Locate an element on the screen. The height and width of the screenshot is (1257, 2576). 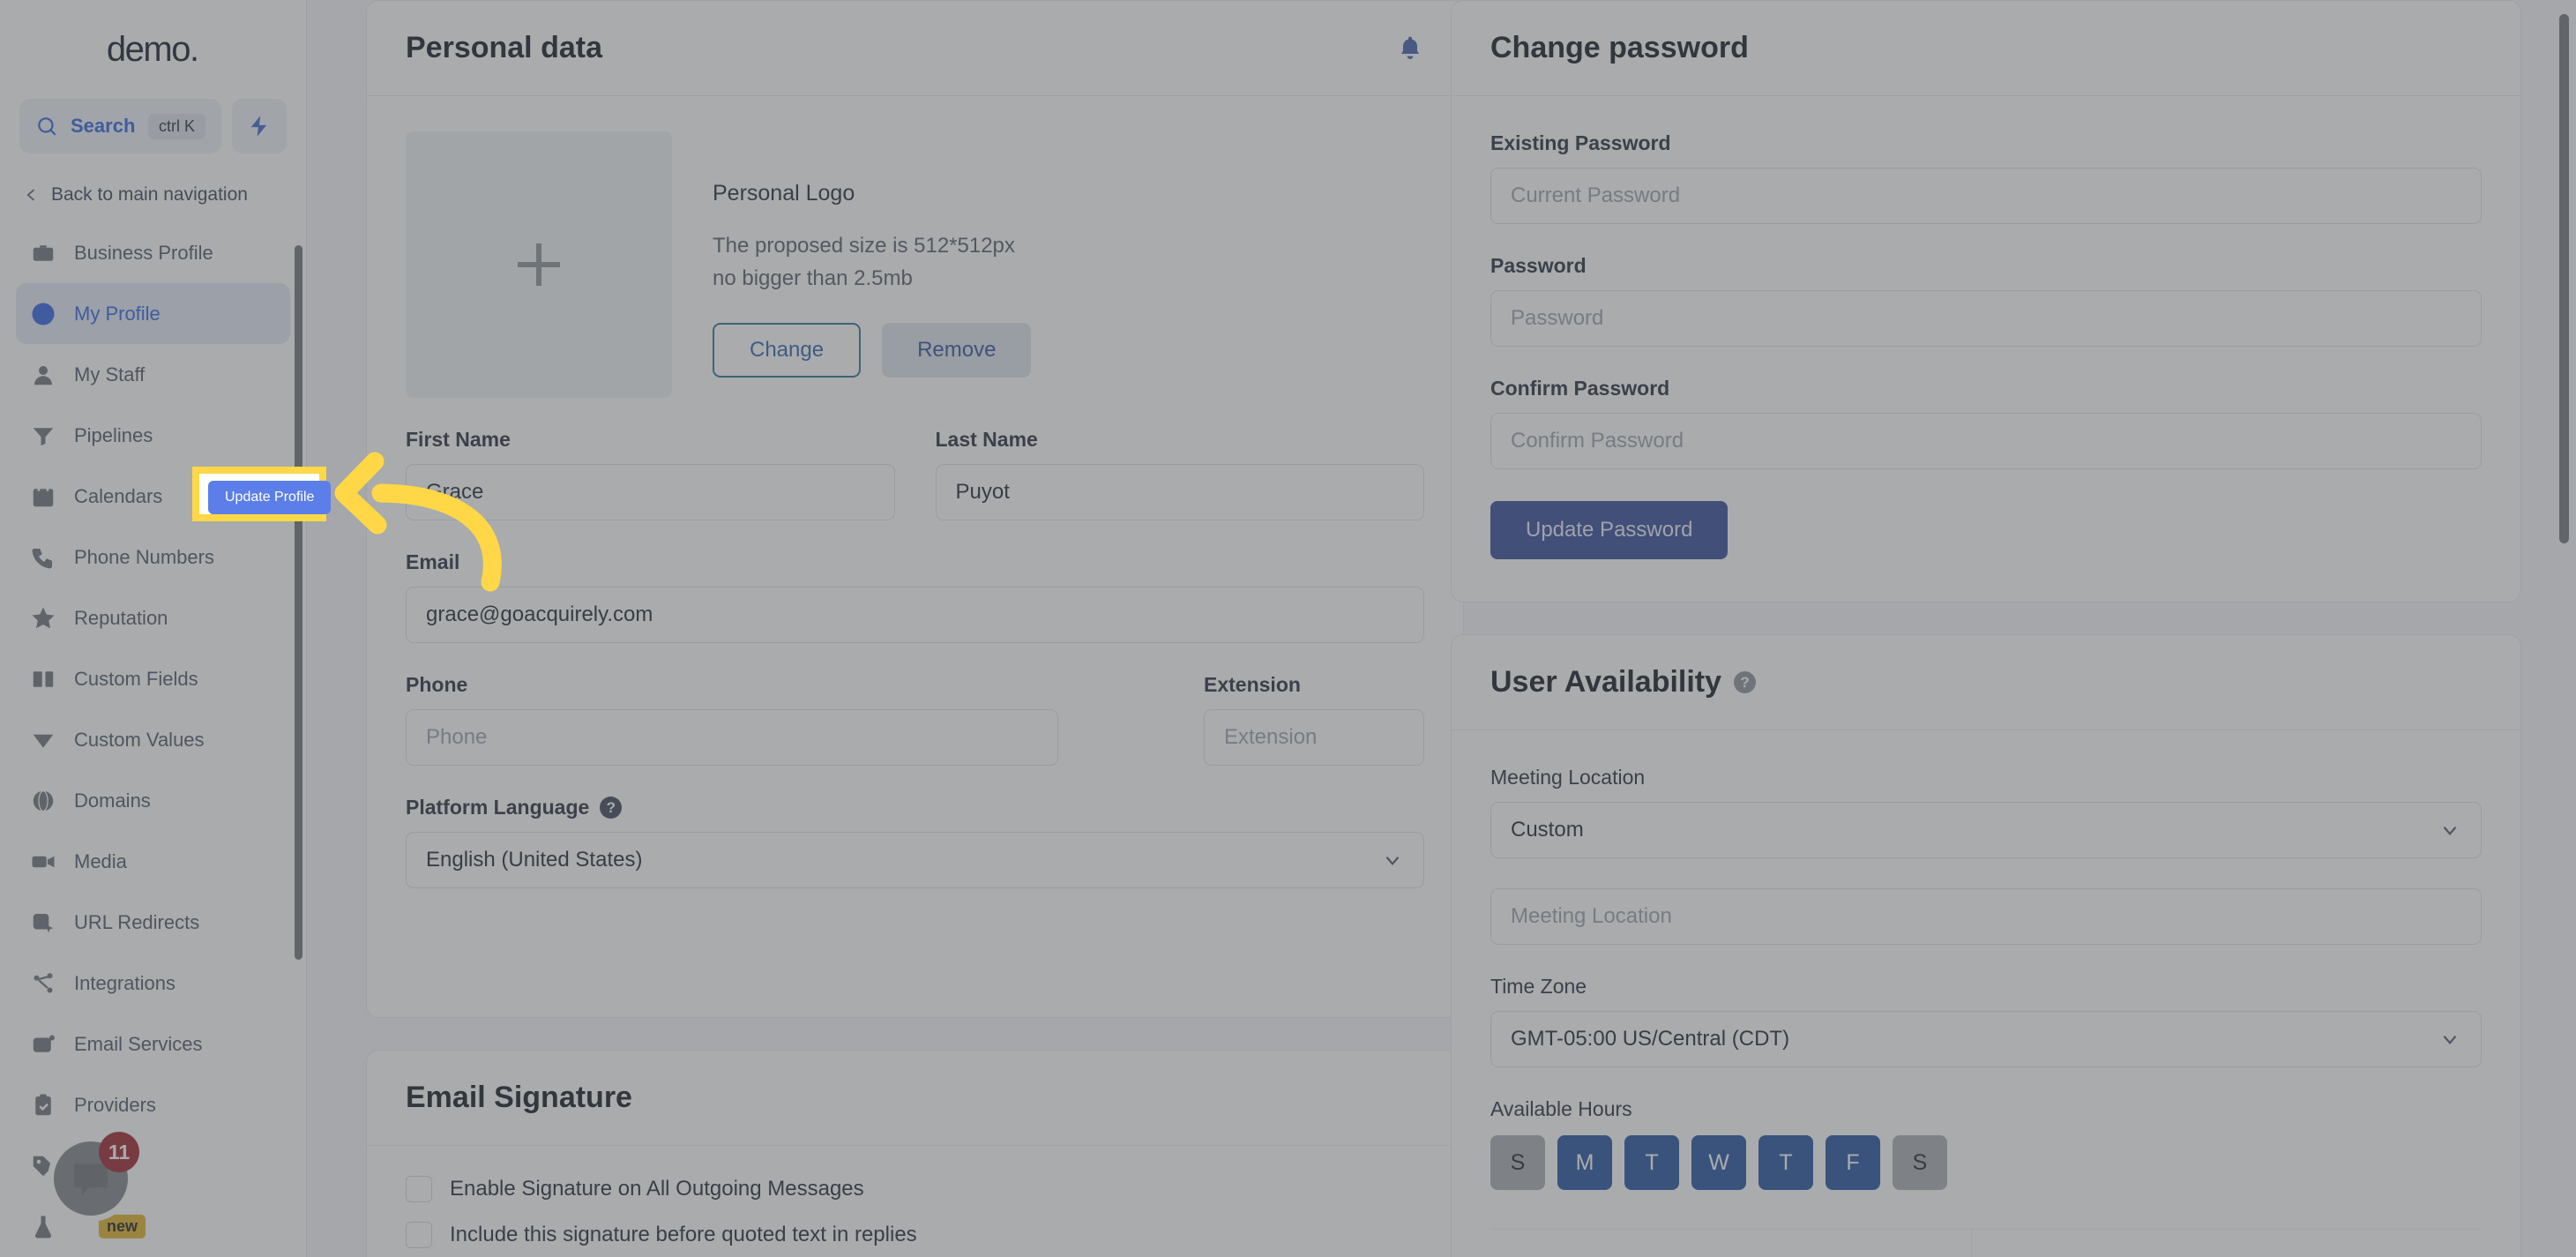
search-icon is located at coordinates (47, 126).